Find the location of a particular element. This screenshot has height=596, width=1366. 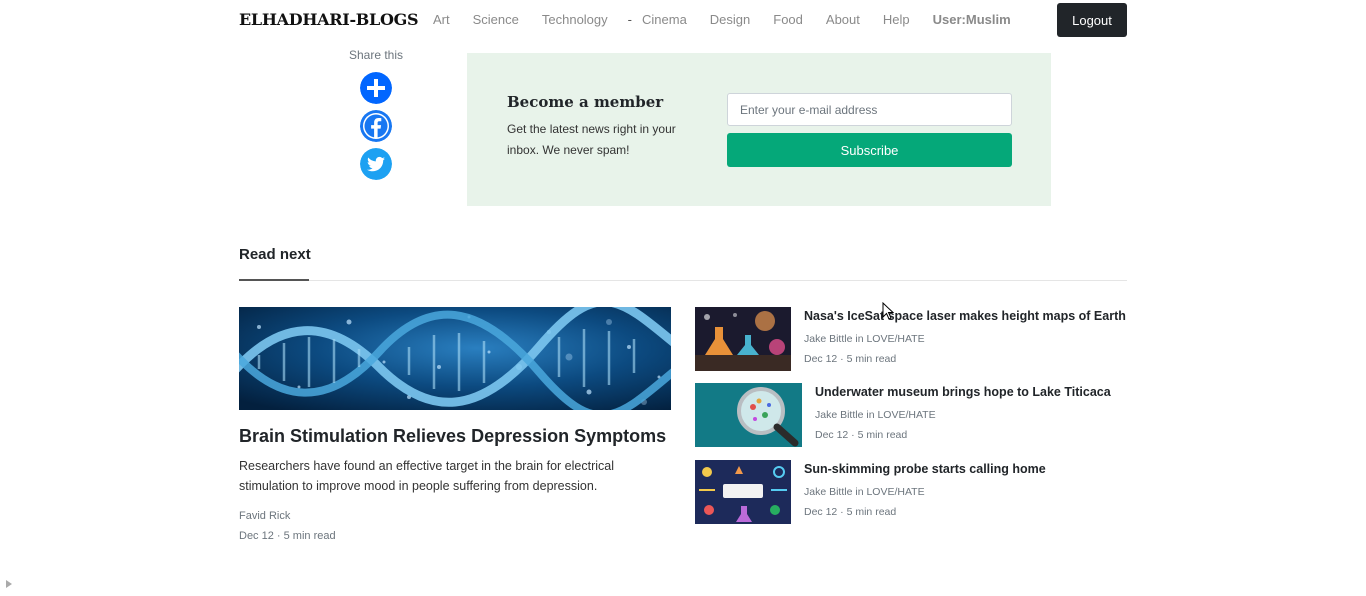

collapse-arrow-icon is located at coordinates (9, 584).